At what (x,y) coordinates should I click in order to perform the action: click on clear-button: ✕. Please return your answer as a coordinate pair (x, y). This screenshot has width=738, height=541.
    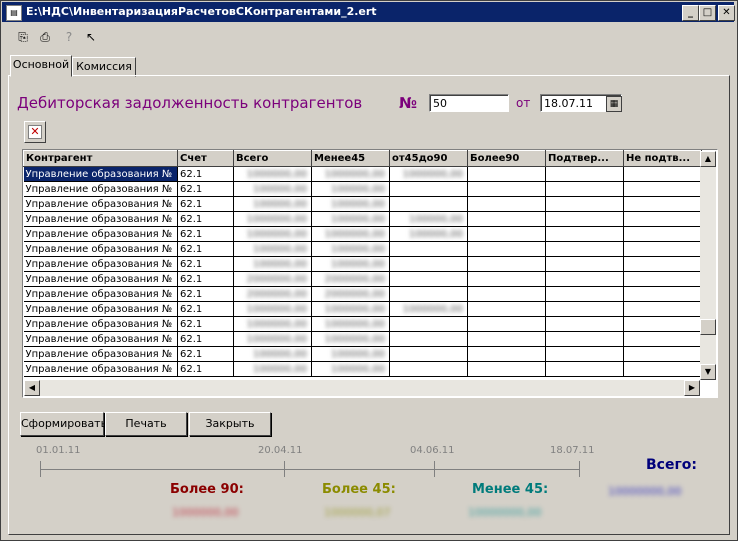
    Looking at the image, I should click on (35, 132).